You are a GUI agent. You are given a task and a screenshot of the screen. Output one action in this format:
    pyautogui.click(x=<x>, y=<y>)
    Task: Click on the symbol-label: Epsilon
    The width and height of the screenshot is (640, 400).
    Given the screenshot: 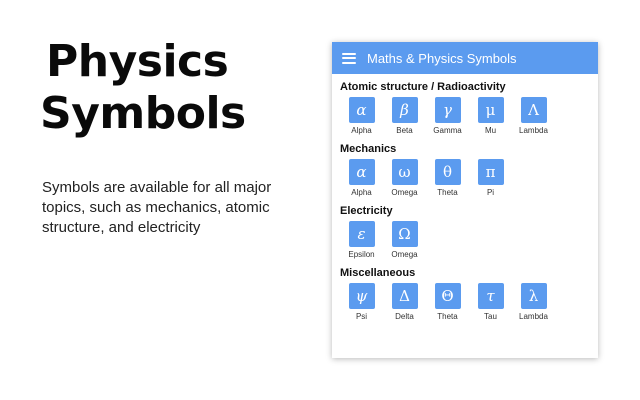 What is the action you would take?
    pyautogui.click(x=361, y=254)
    